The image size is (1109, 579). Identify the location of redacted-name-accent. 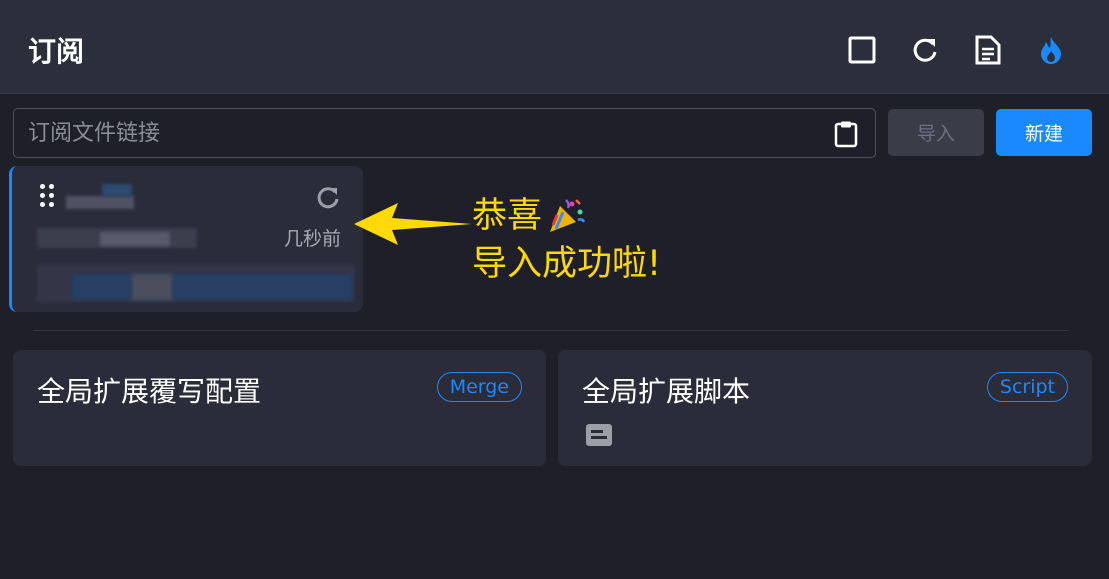
(117, 190).